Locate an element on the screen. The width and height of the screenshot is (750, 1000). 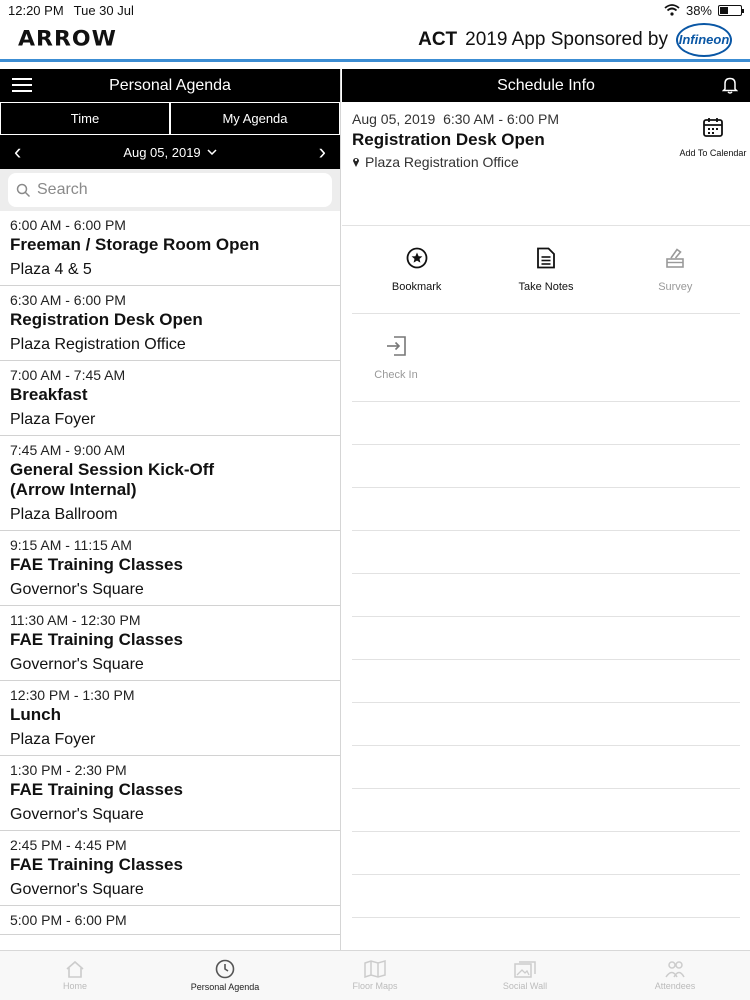
survey-button: Survey is located at coordinates (675, 269).